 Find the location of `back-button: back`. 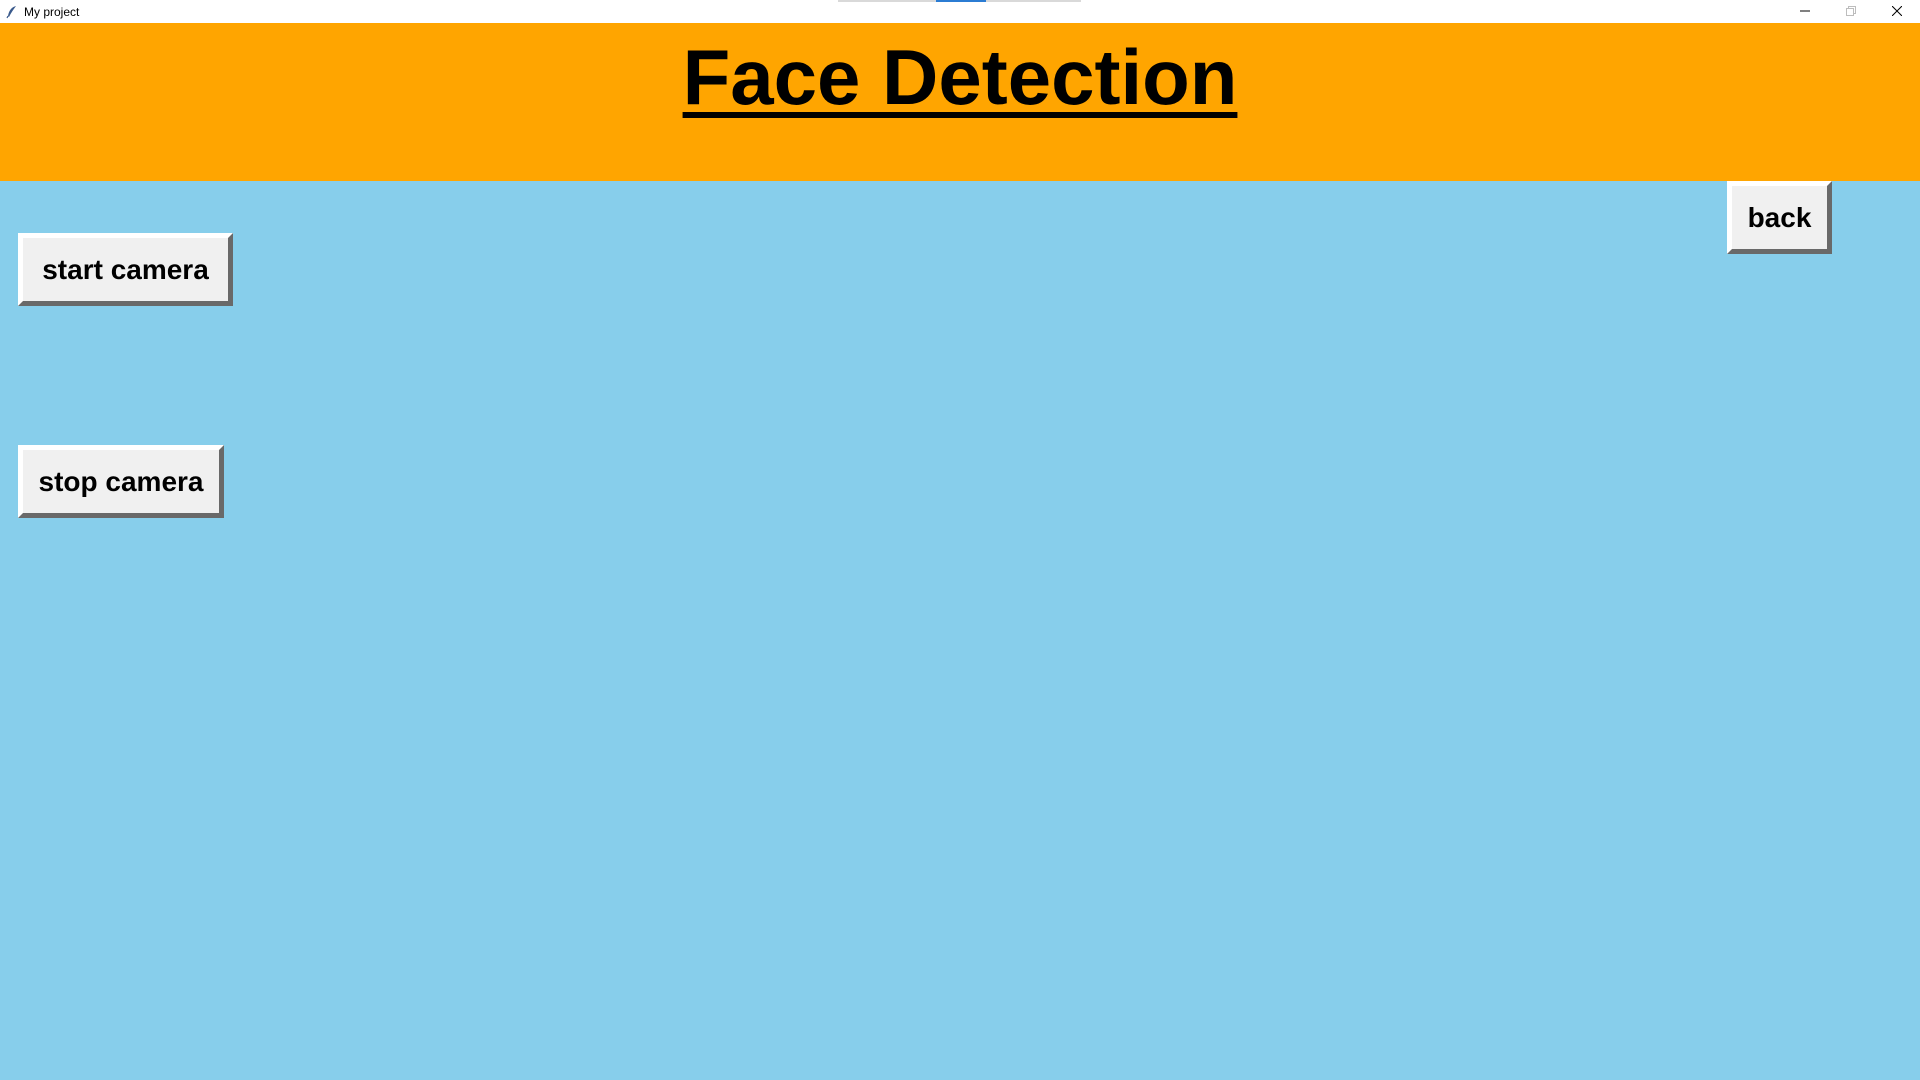

back-button: back is located at coordinates (1779, 217).